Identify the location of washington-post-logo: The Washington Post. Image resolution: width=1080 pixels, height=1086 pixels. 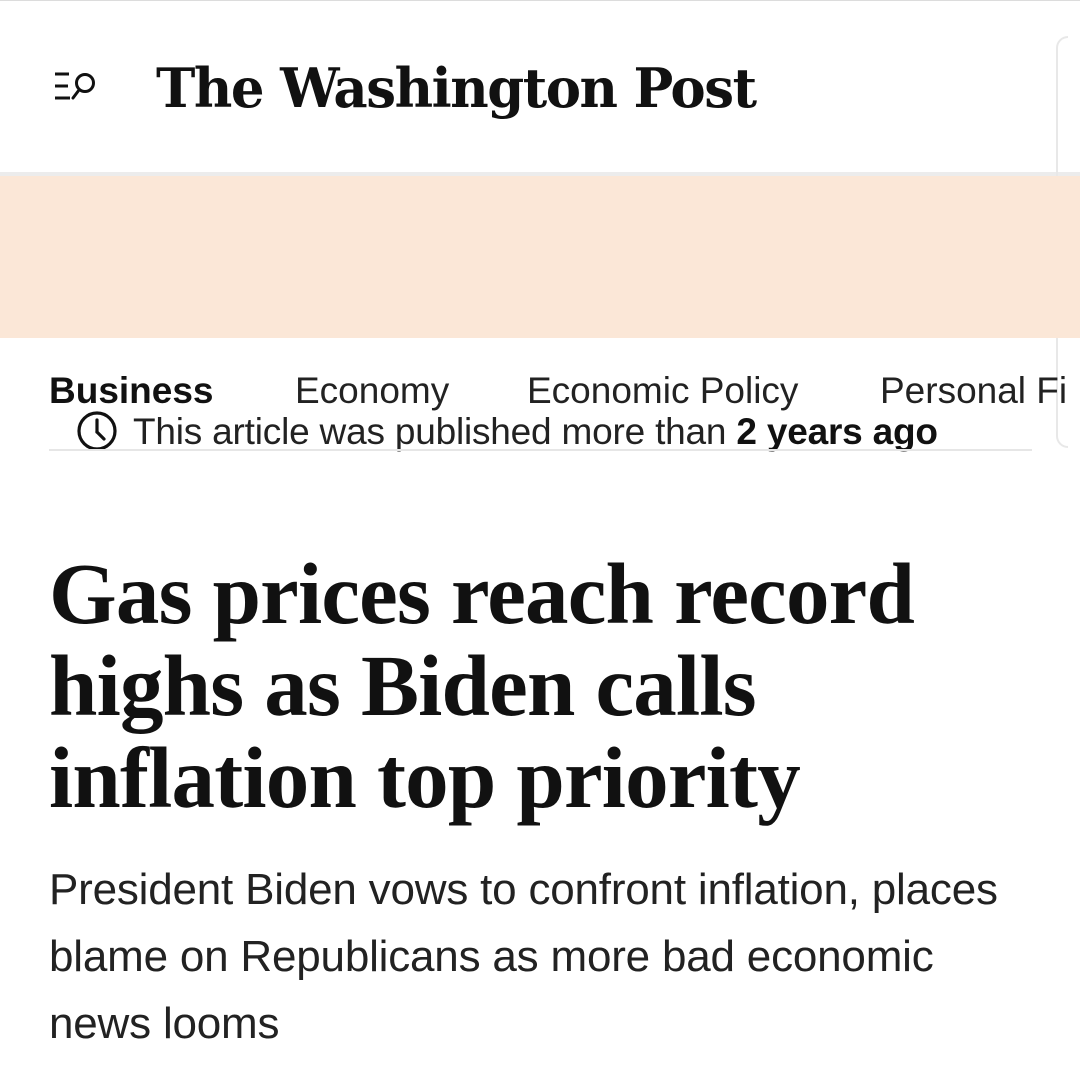
(456, 88).